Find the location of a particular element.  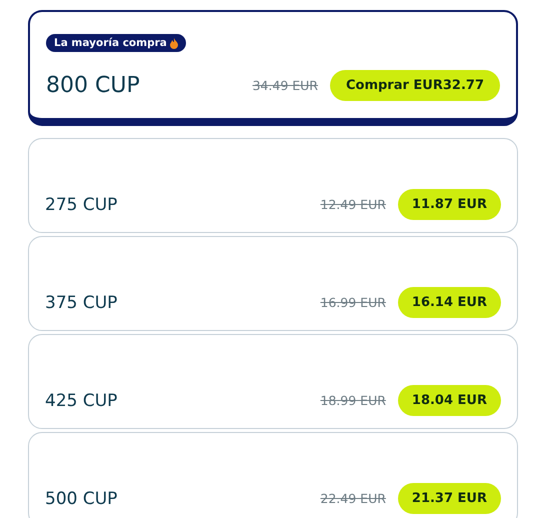

popular-badge: La mayoría compra is located at coordinates (116, 43).